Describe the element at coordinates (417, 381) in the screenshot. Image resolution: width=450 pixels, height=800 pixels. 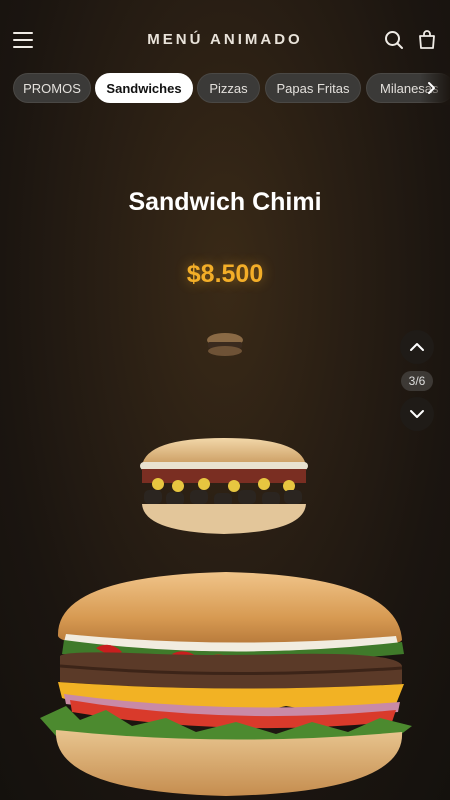
I see `item-counter: 3/6` at that location.